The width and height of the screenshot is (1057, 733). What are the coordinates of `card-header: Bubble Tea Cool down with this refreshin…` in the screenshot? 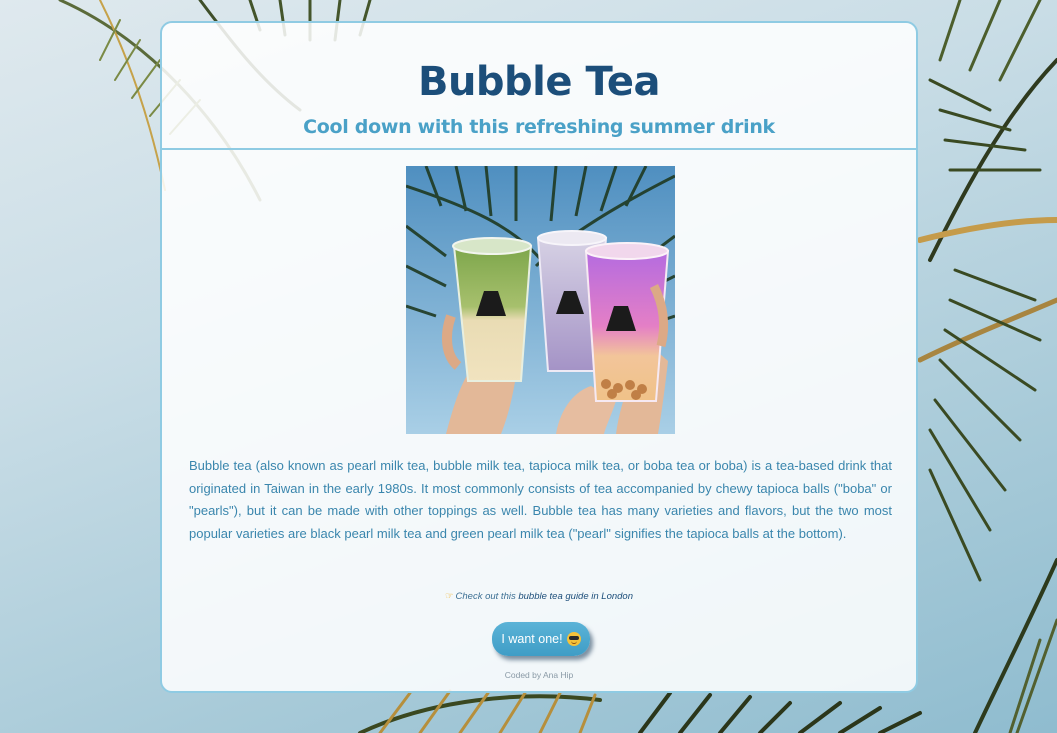 It's located at (539, 86).